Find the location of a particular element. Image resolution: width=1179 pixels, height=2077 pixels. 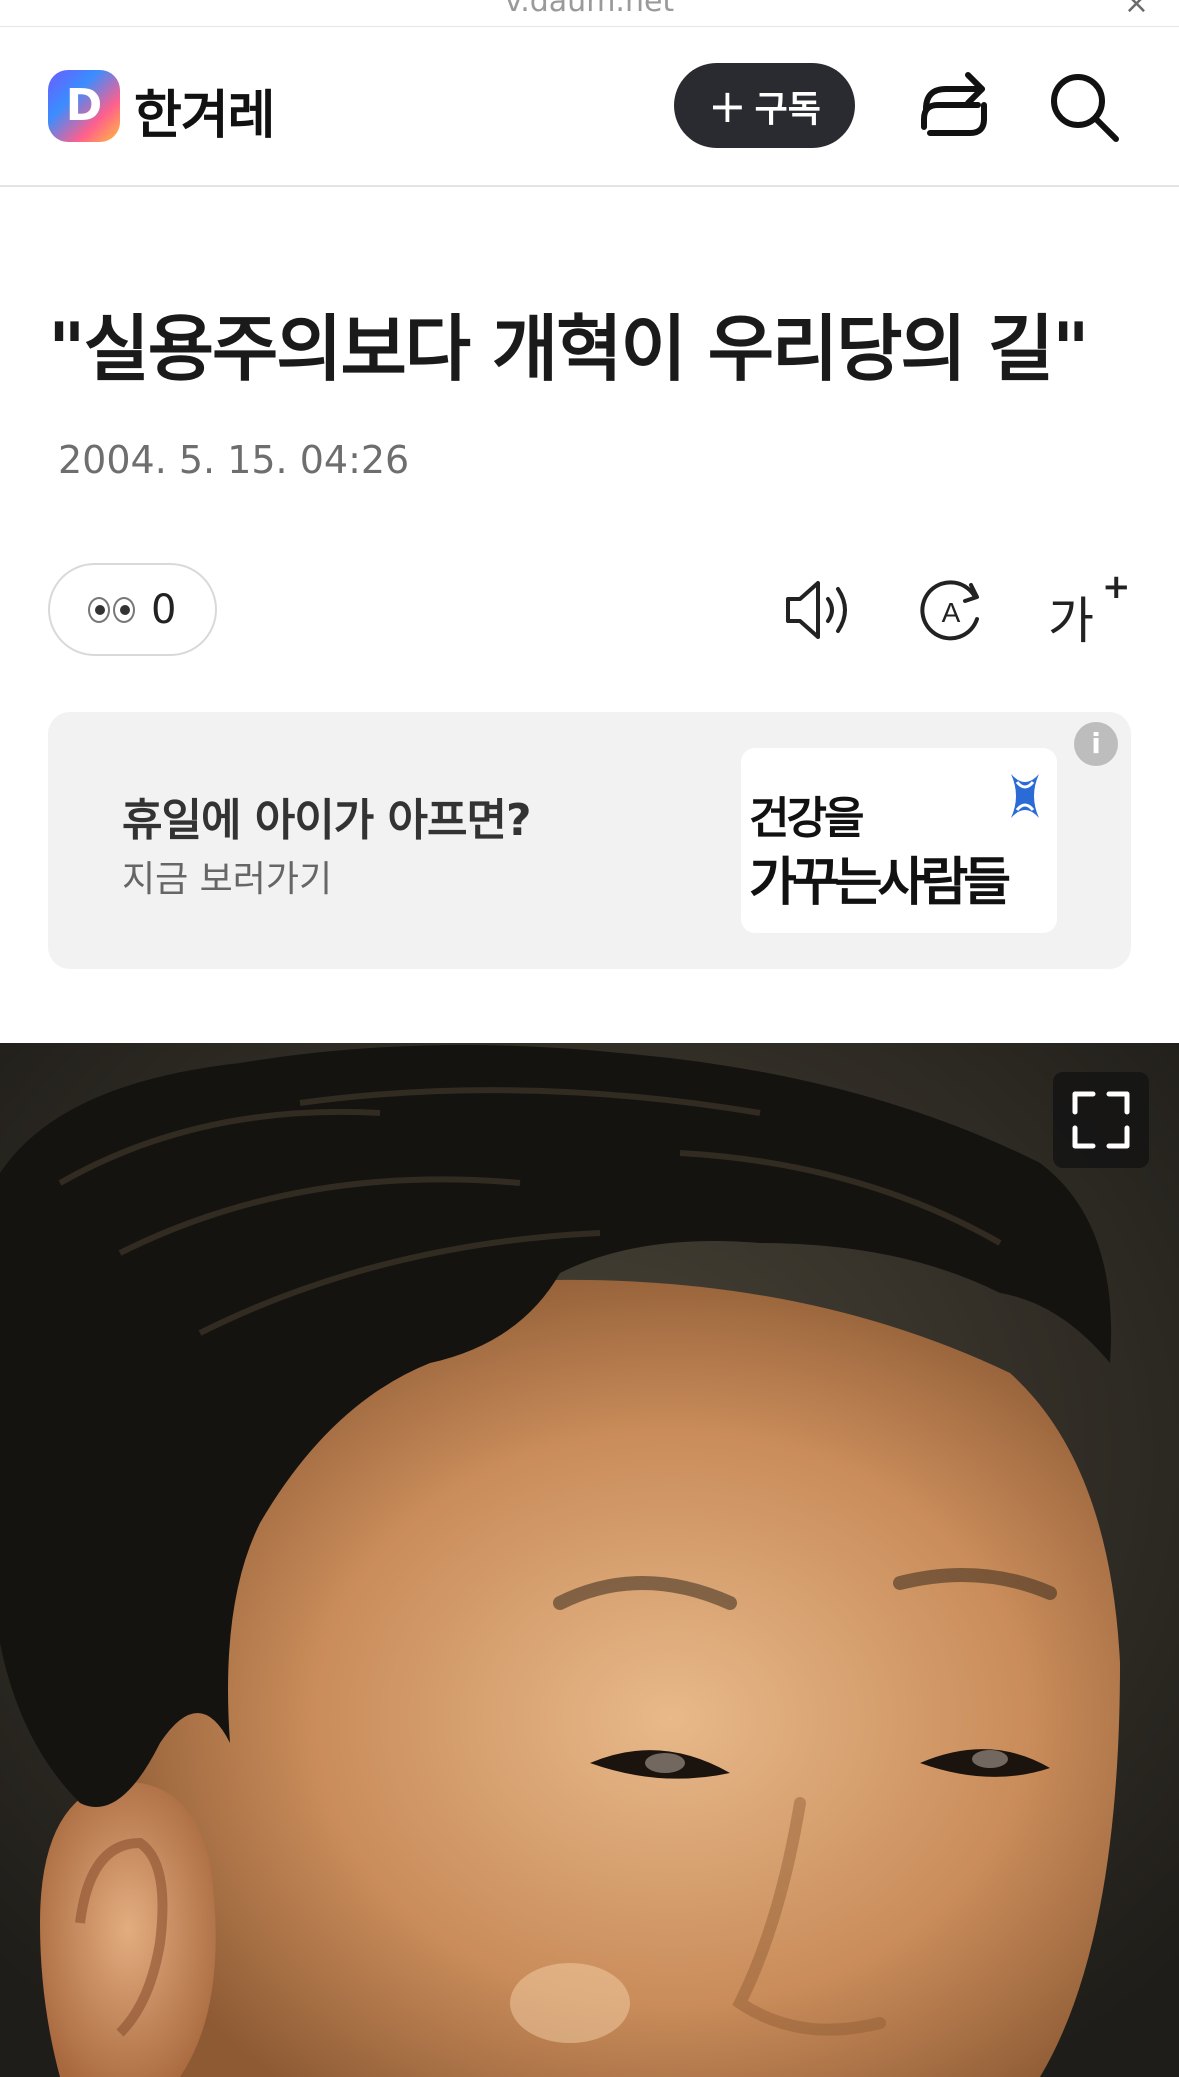

article-title: "실용주의보다 개혁이 우리당의 길" is located at coordinates (569, 349).